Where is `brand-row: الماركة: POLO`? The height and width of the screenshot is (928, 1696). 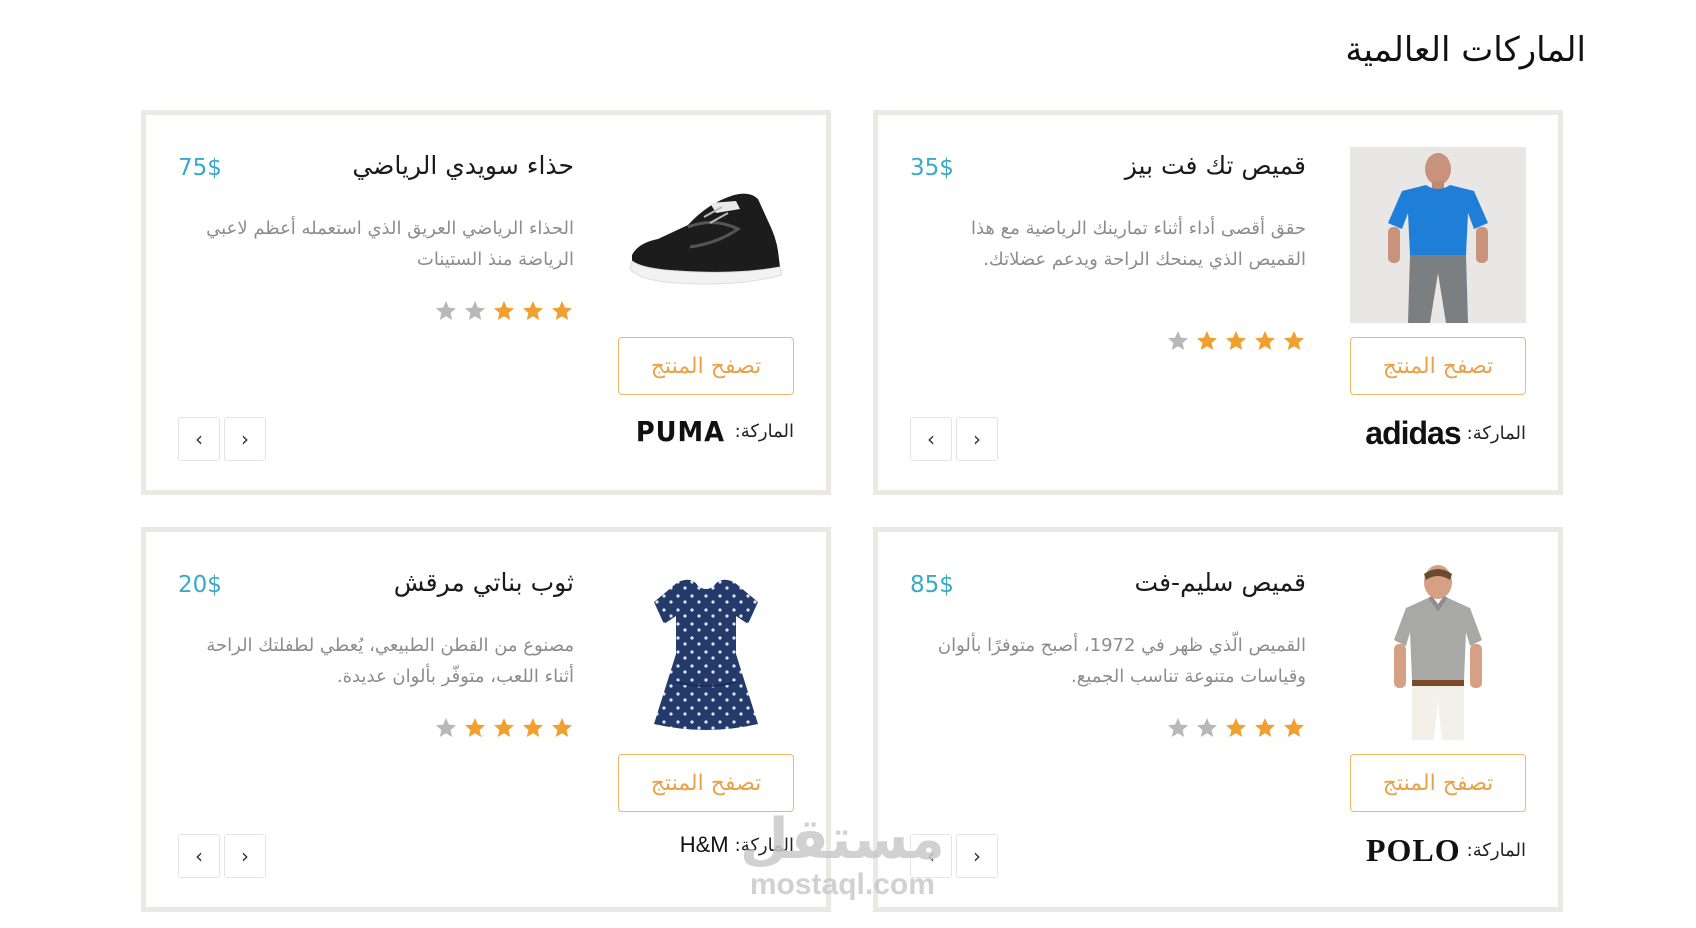
brand-row: الماركة: POLO is located at coordinates (1446, 850).